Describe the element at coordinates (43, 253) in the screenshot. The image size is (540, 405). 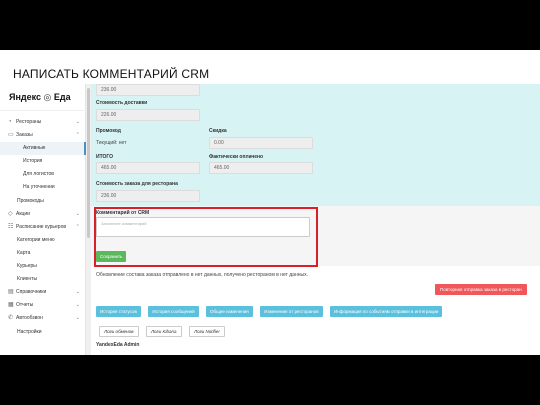
I see `sidebar-item-map: Карта` at that location.